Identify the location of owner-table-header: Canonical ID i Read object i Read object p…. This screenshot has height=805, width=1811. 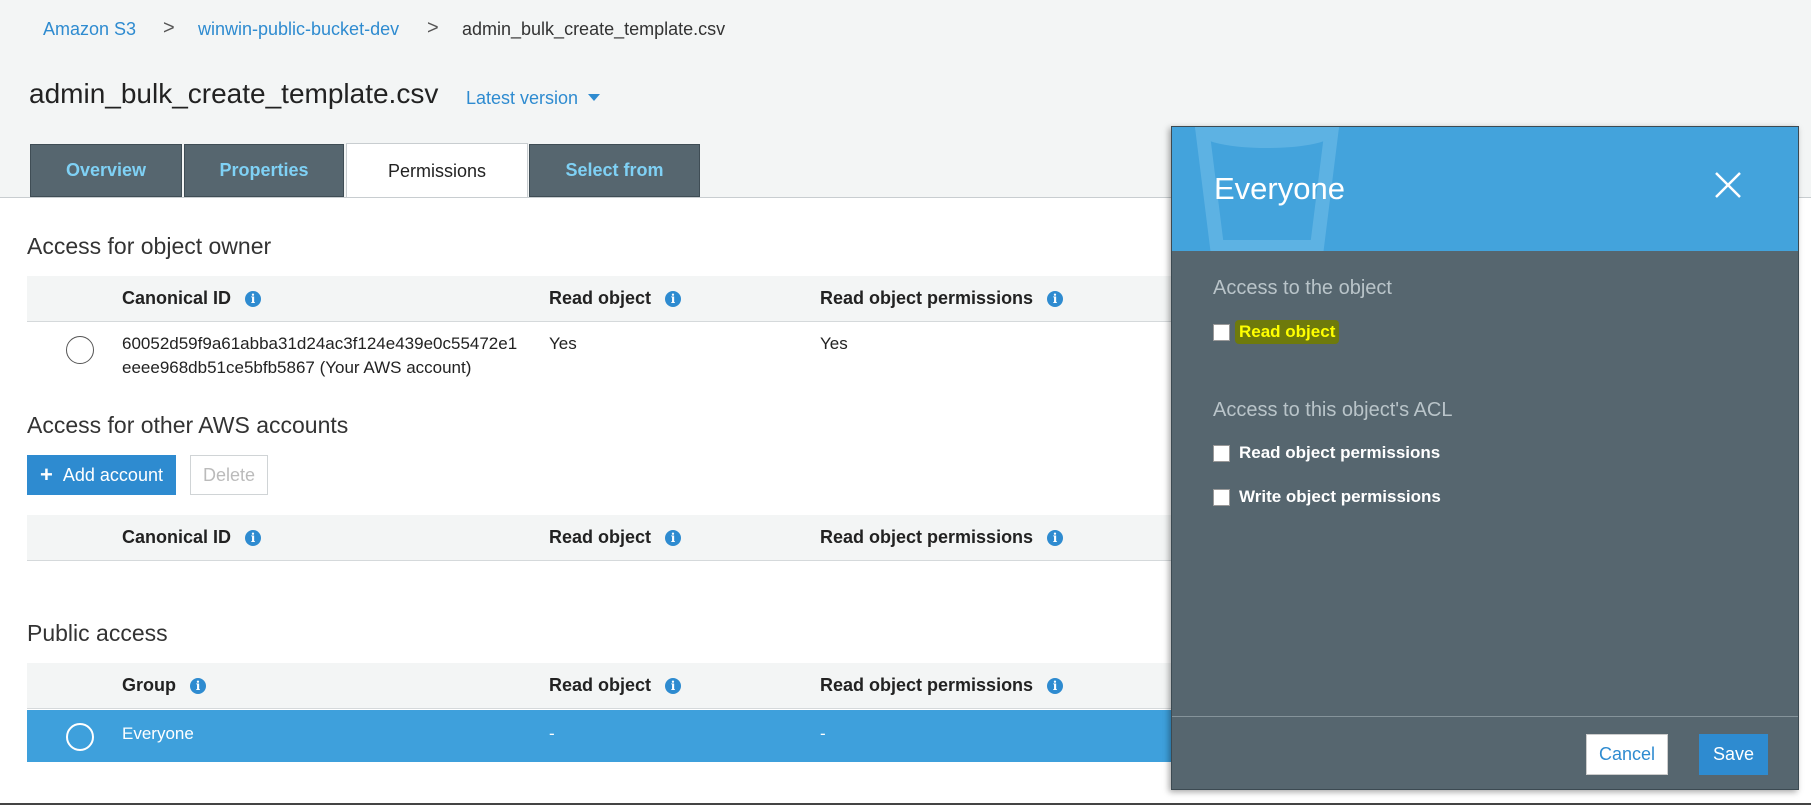
(617, 299).